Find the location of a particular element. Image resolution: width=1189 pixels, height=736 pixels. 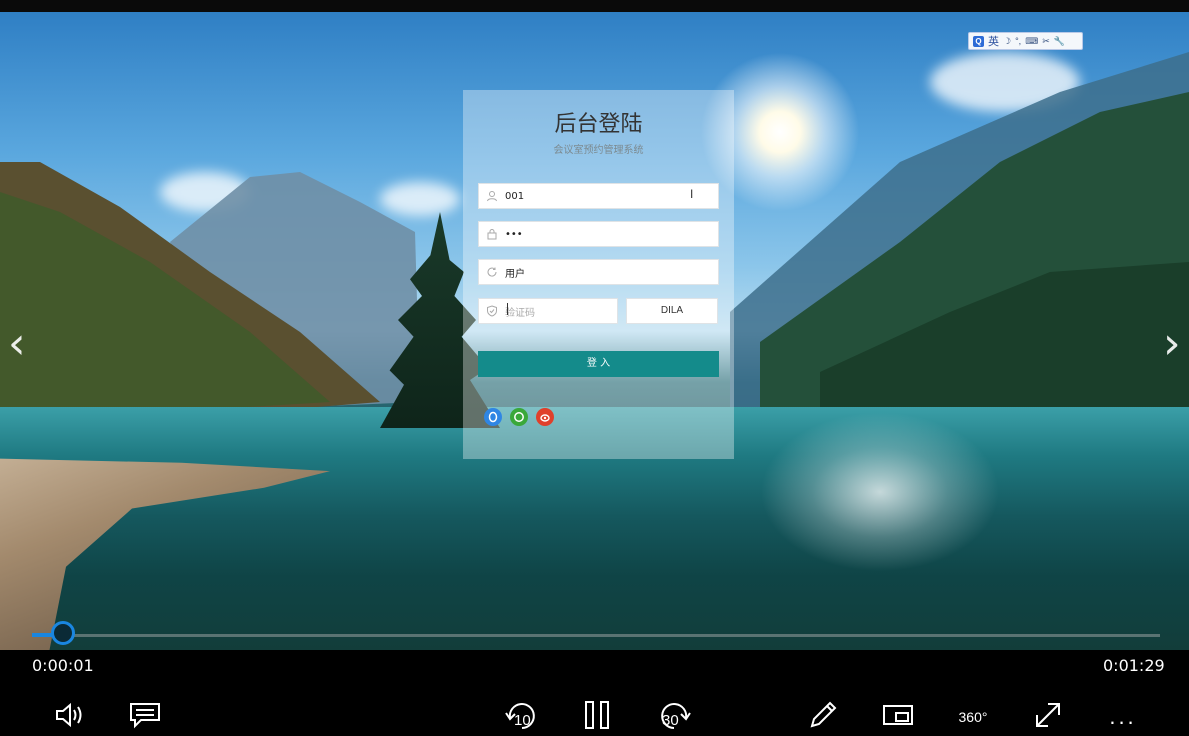

volume-icon is located at coordinates (70, 717).